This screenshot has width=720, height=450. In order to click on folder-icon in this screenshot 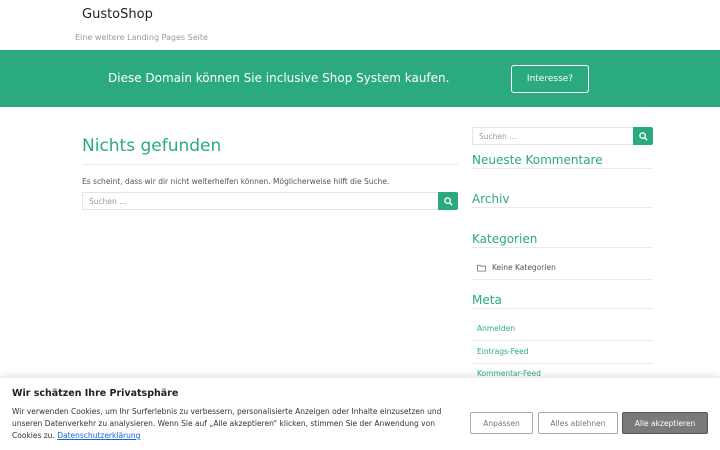, I will do `click(481, 268)`.